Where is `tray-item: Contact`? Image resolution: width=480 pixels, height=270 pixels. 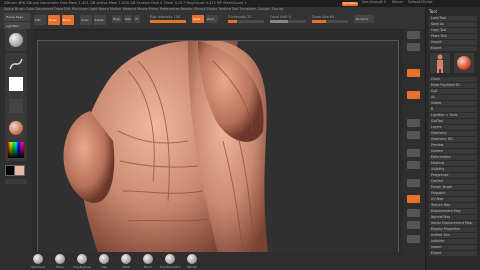 tray-item: Contact is located at coordinates (453, 181).